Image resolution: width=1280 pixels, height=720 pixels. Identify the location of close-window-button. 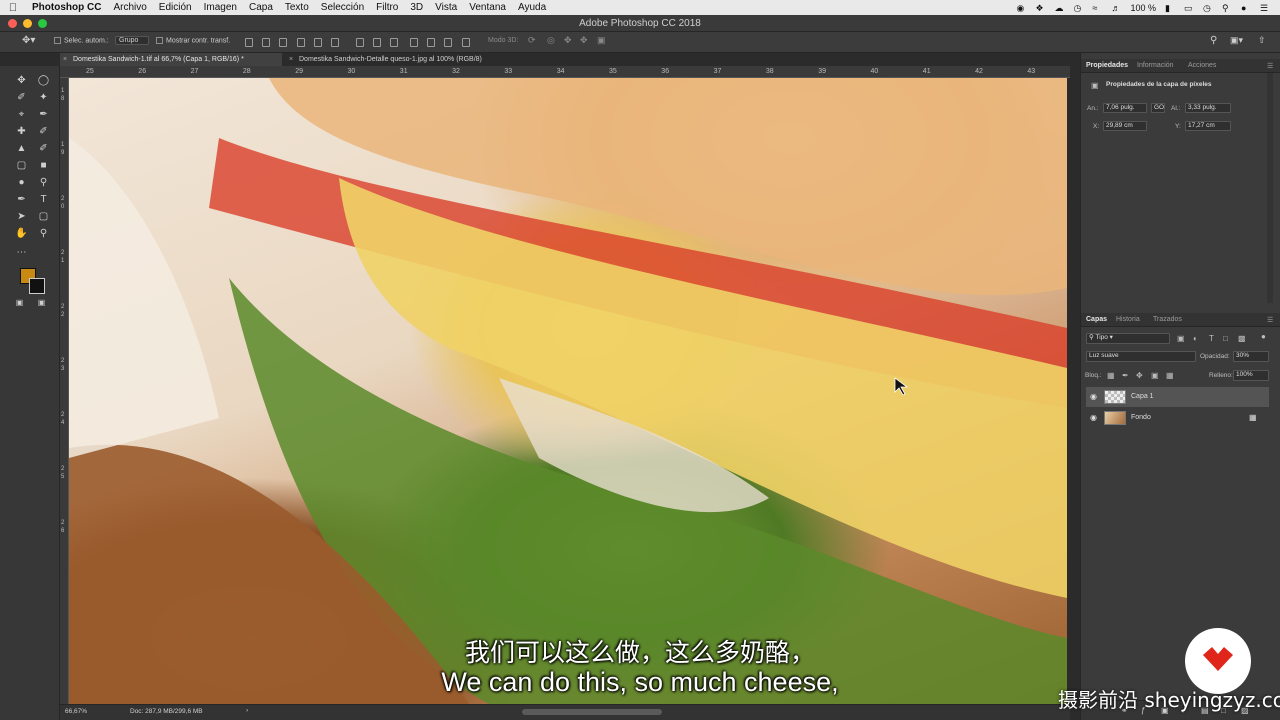
(12, 23).